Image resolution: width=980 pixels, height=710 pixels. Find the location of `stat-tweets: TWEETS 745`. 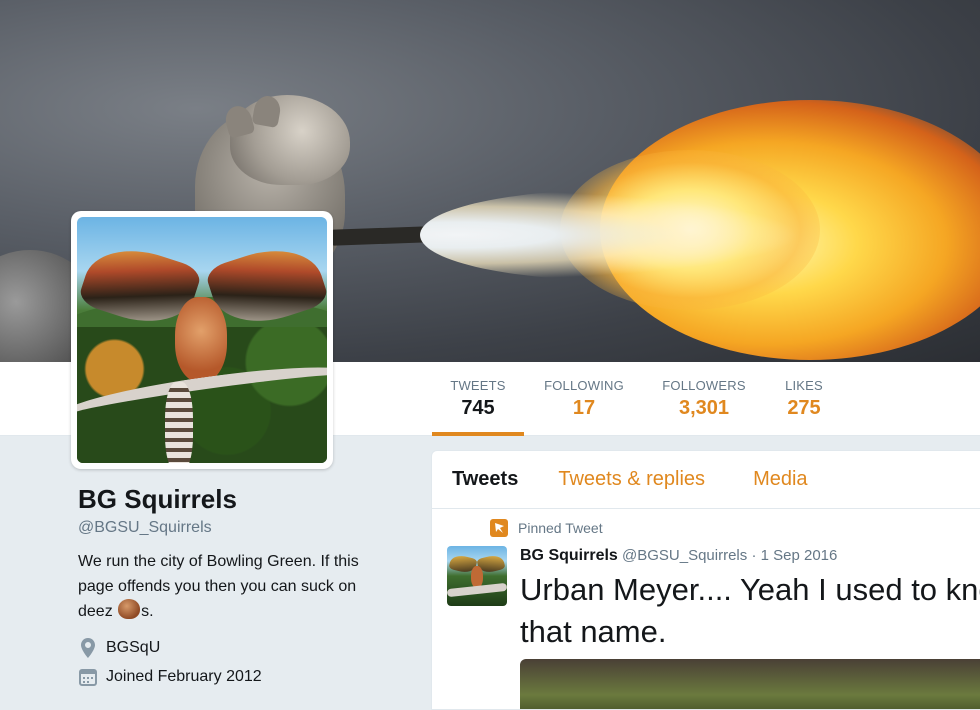

stat-tweets: TWEETS 745 is located at coordinates (478, 399).